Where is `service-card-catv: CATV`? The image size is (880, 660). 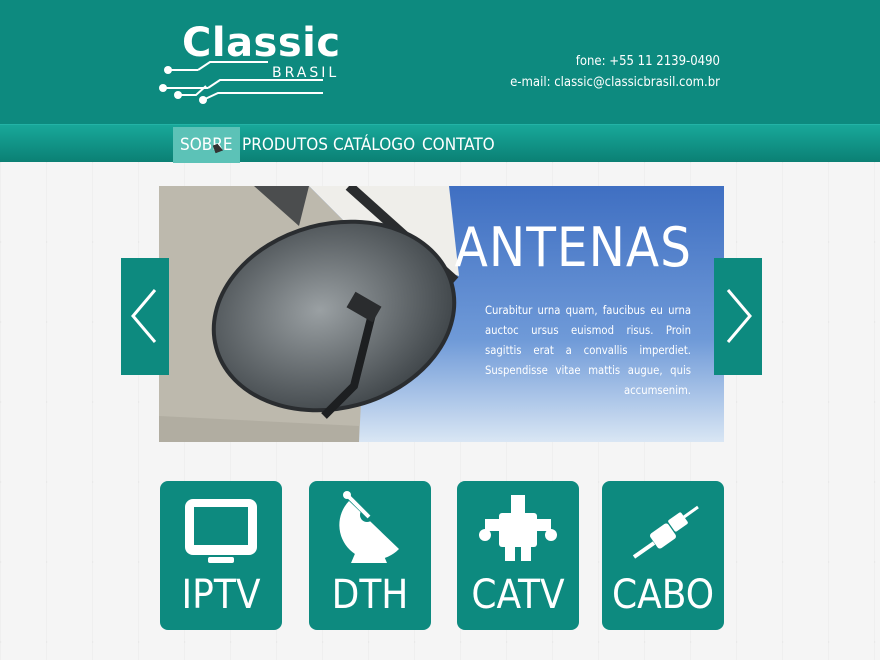 service-card-catv: CATV is located at coordinates (518, 555).